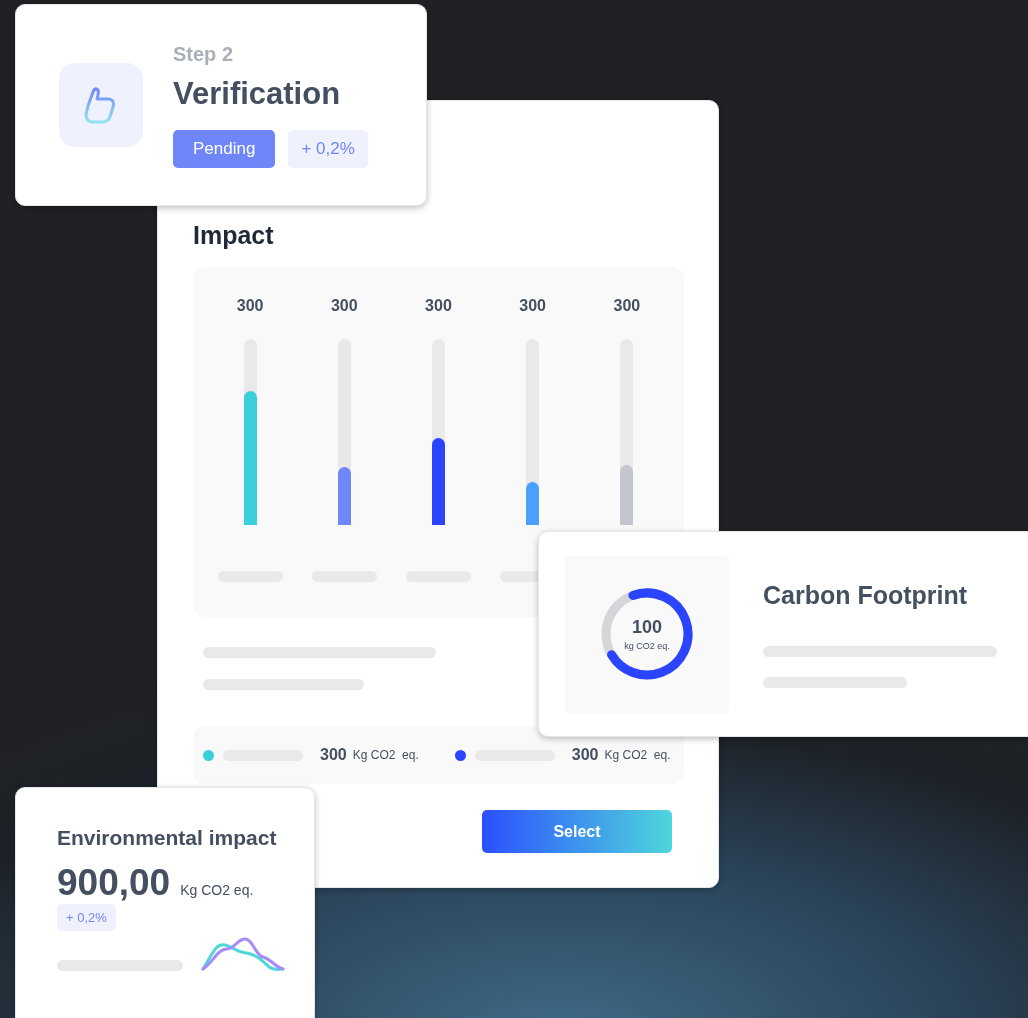 The height and width of the screenshot is (1018, 1028). I want to click on step-label: Step 2, so click(204, 54).